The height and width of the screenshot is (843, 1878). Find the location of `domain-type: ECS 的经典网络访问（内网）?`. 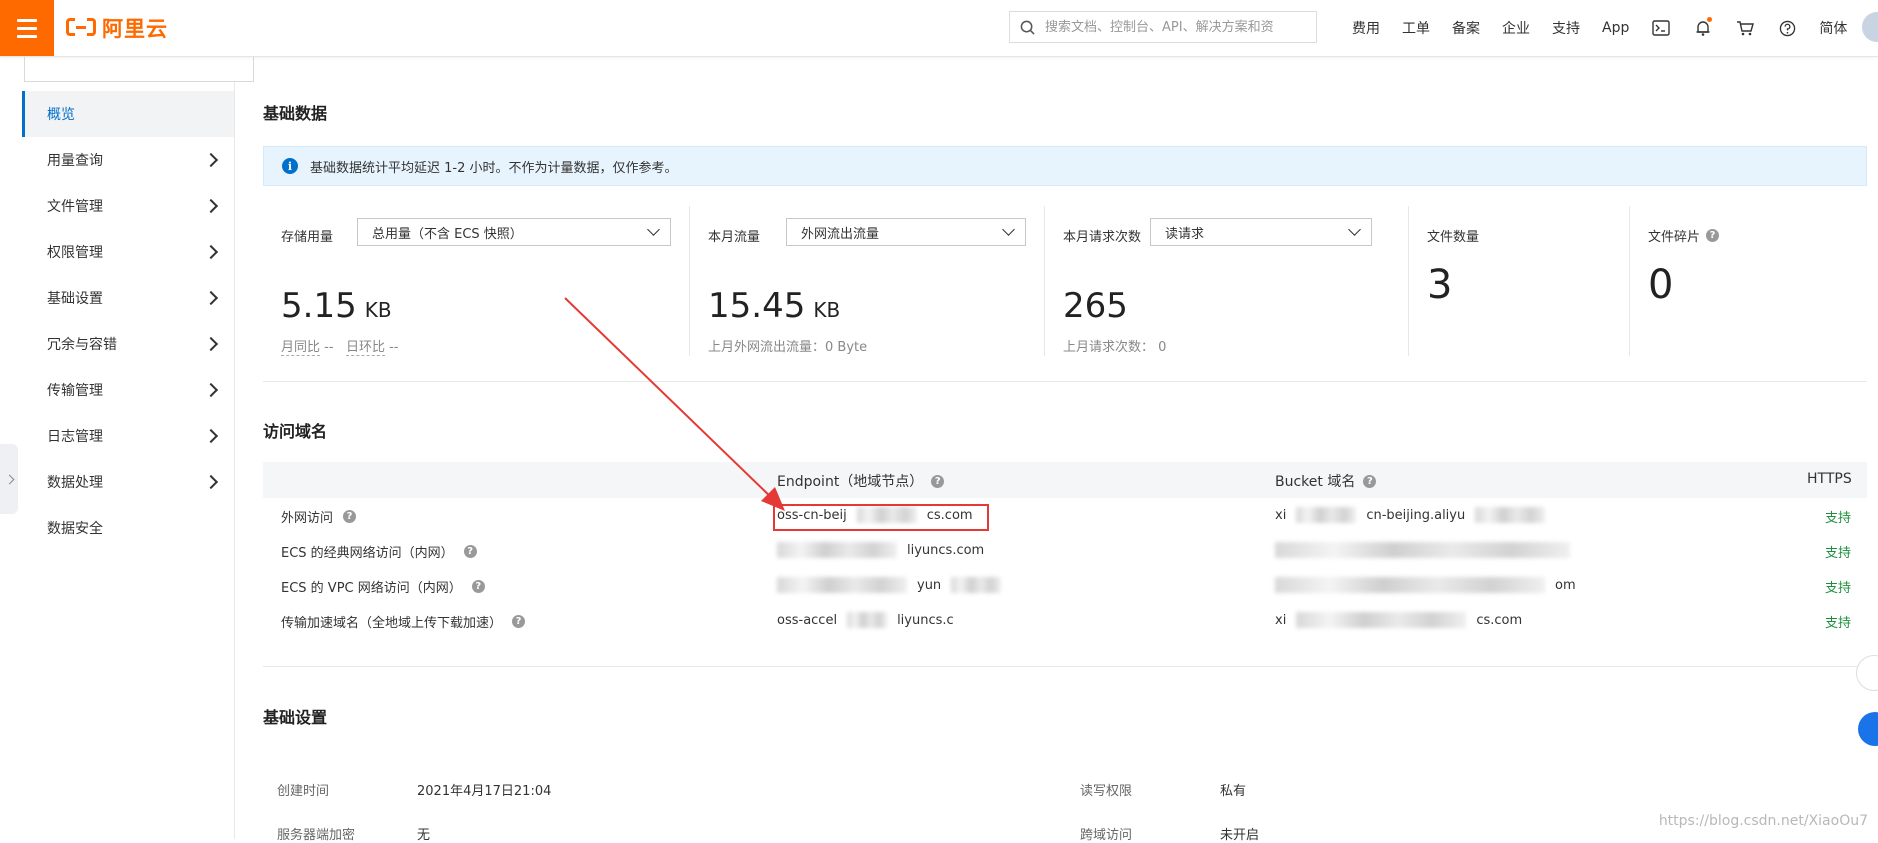

domain-type: ECS 的经典网络访问（内网）? is located at coordinates (379, 551).